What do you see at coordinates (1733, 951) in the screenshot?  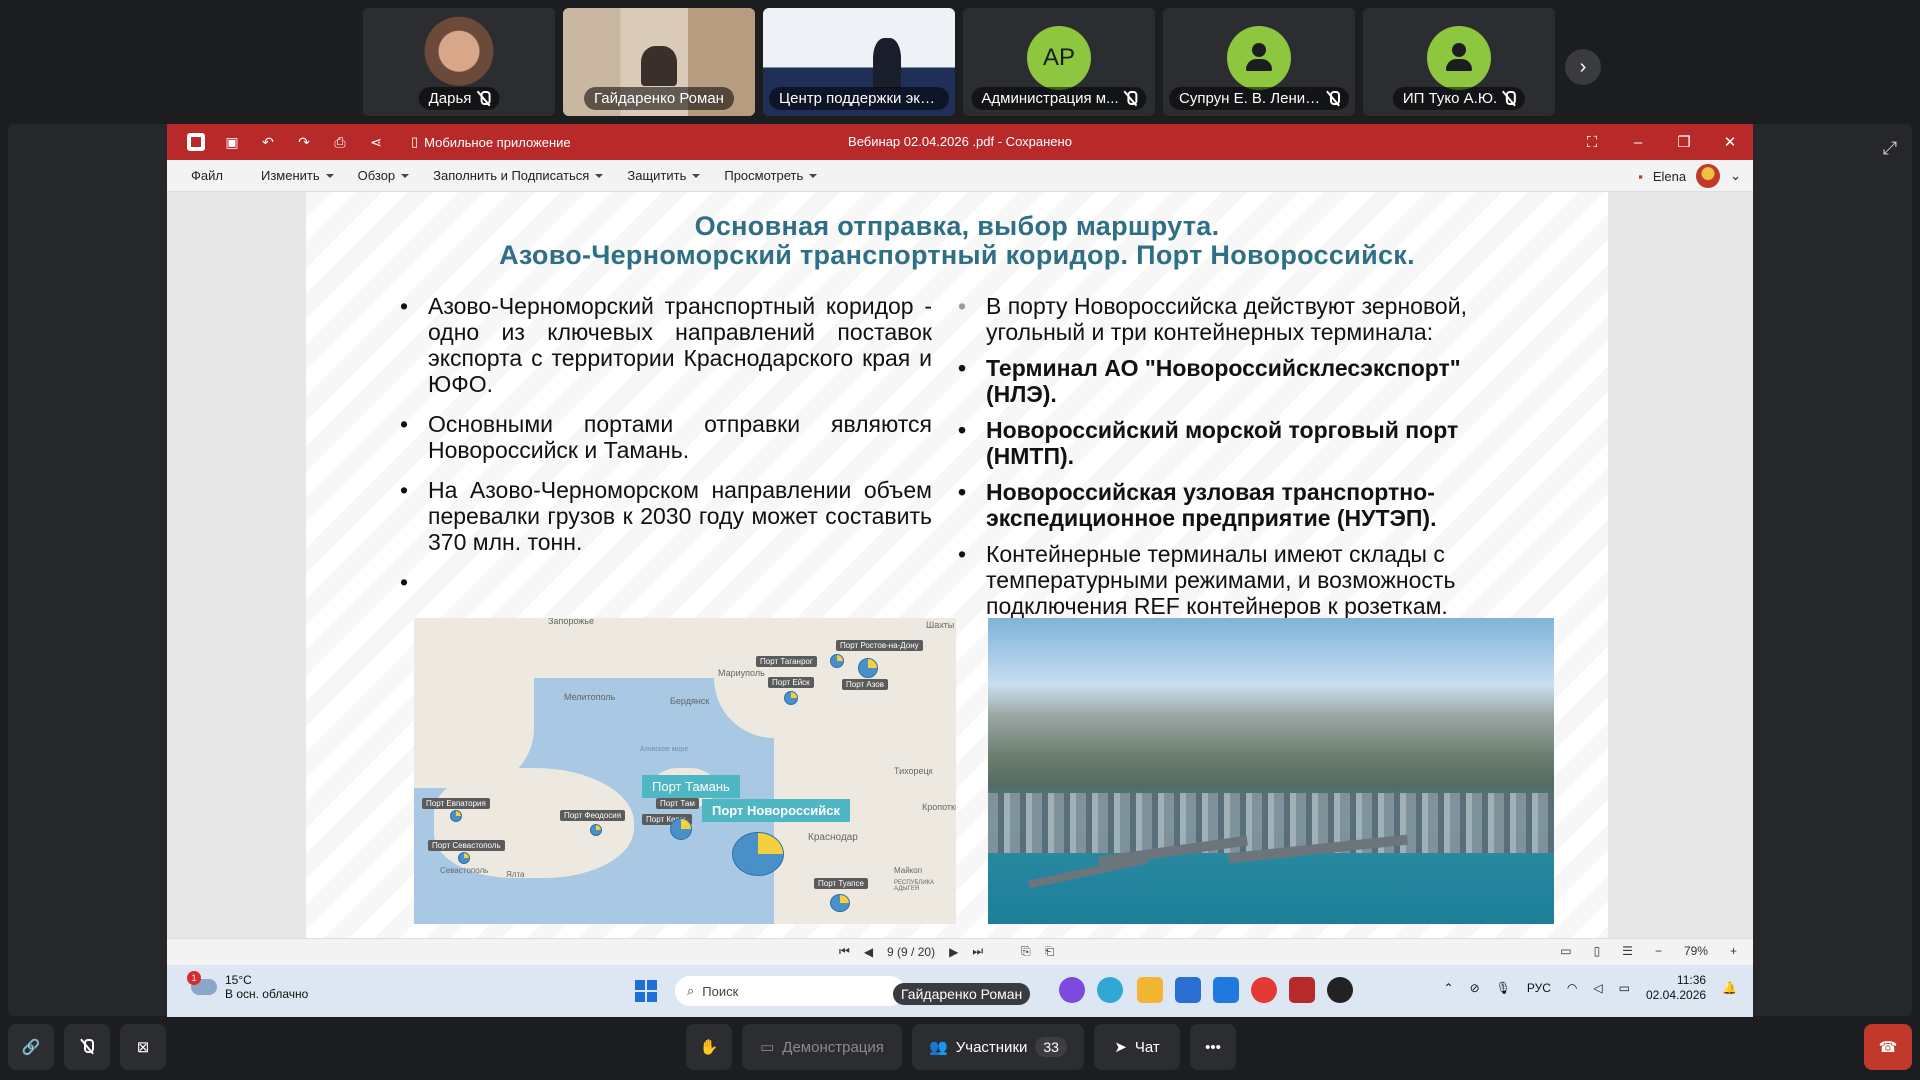 I see `zoom-in-button: +` at bounding box center [1733, 951].